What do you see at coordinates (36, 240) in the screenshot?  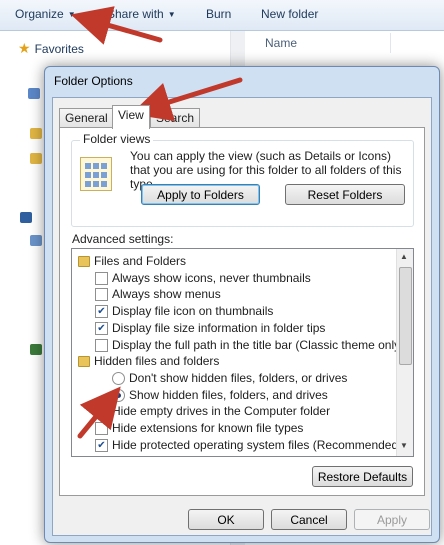 I see `drive-icon` at bounding box center [36, 240].